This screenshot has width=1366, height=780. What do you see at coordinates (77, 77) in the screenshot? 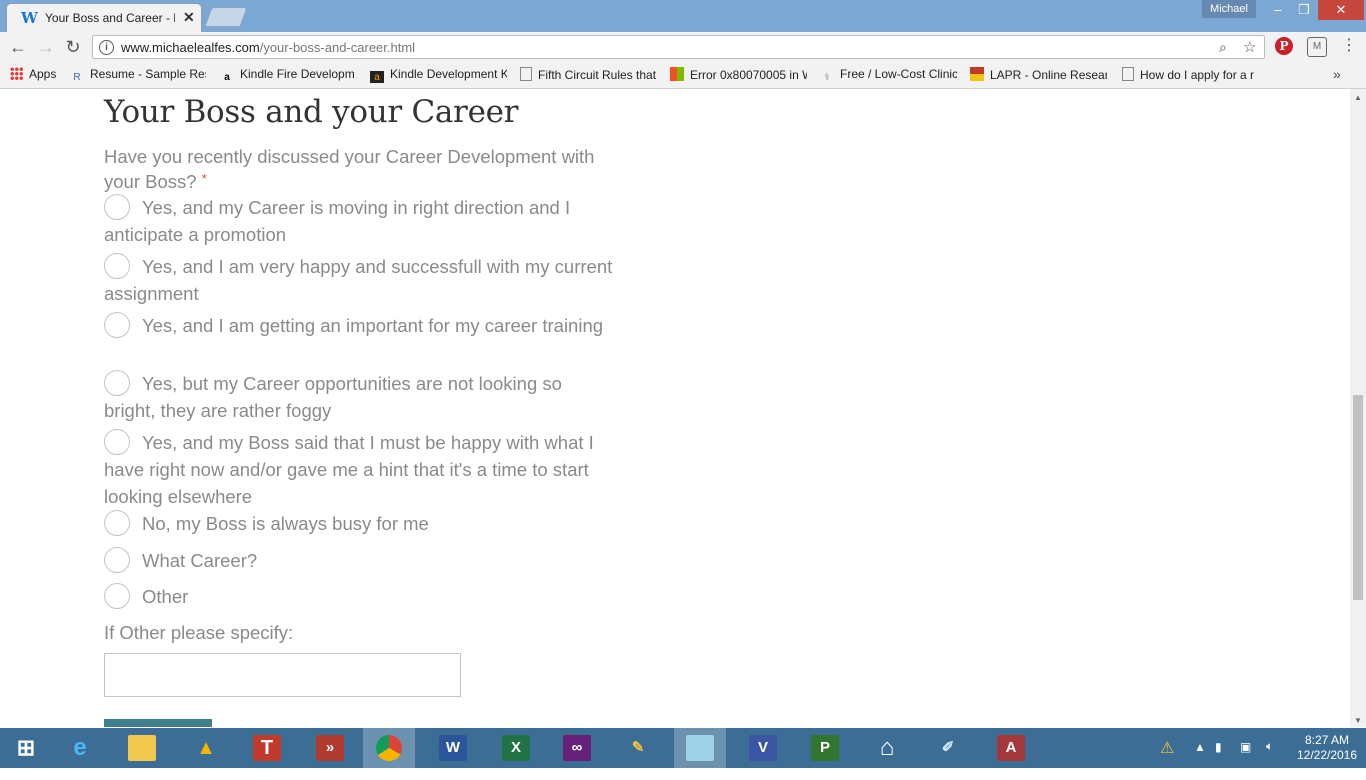
I see `resume-site-icon: R` at bounding box center [77, 77].